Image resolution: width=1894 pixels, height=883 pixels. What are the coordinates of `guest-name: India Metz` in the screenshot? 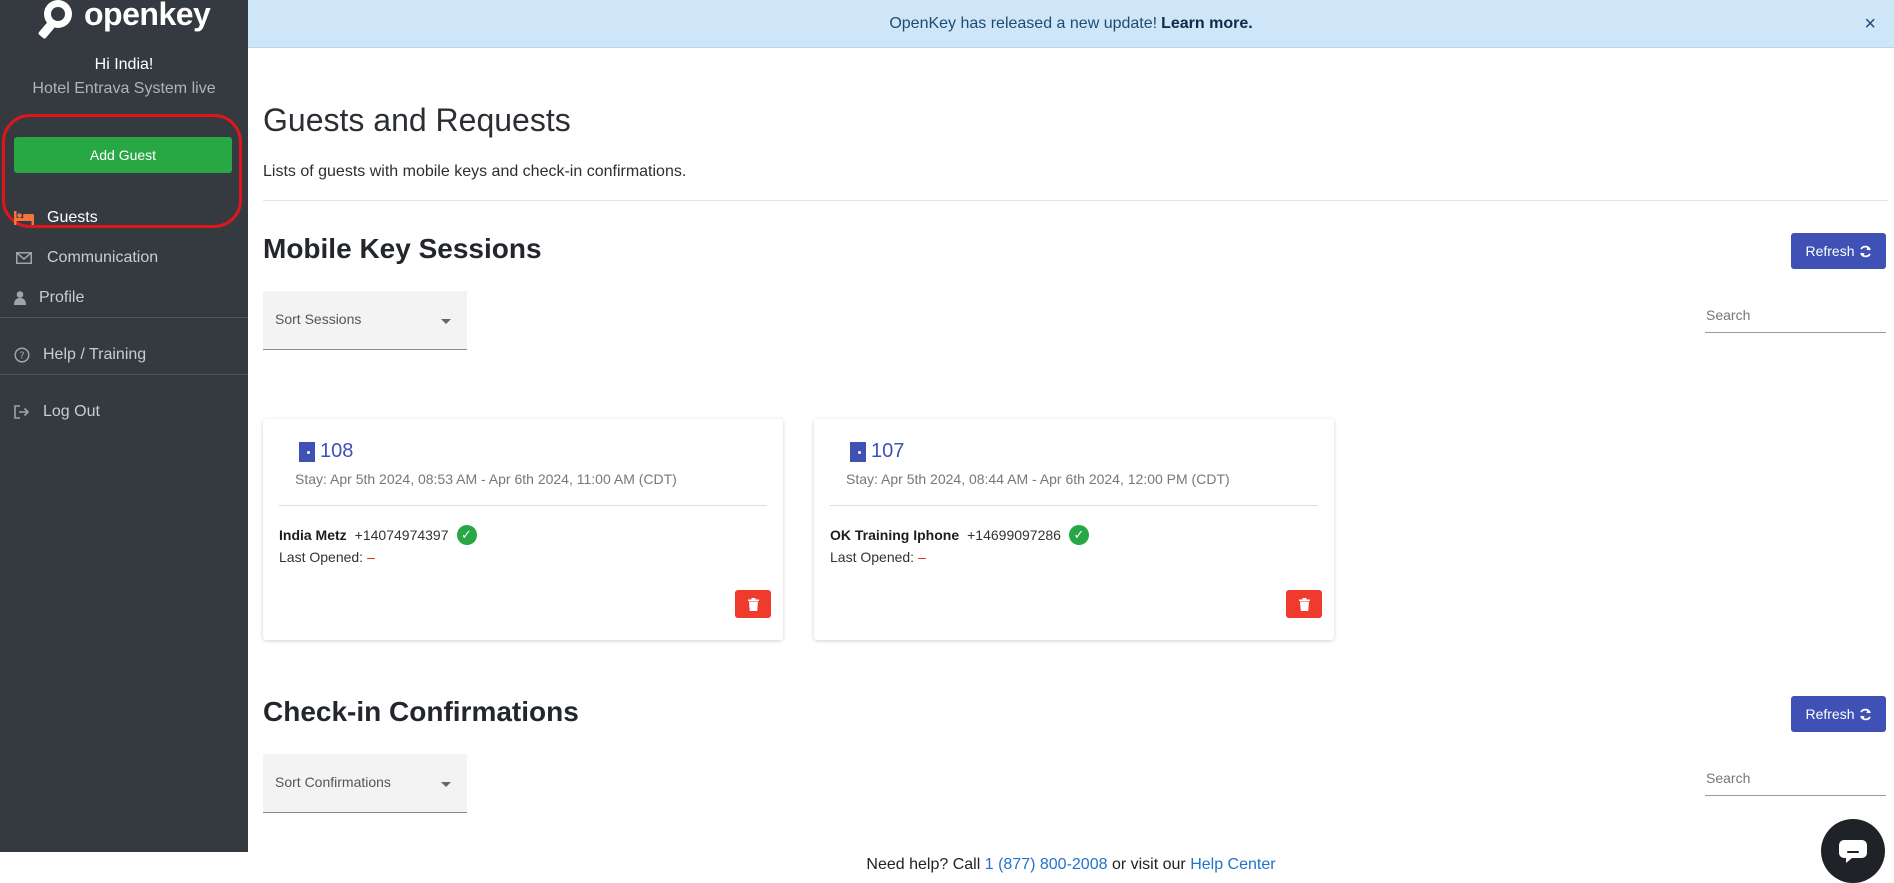 It's located at (313, 535).